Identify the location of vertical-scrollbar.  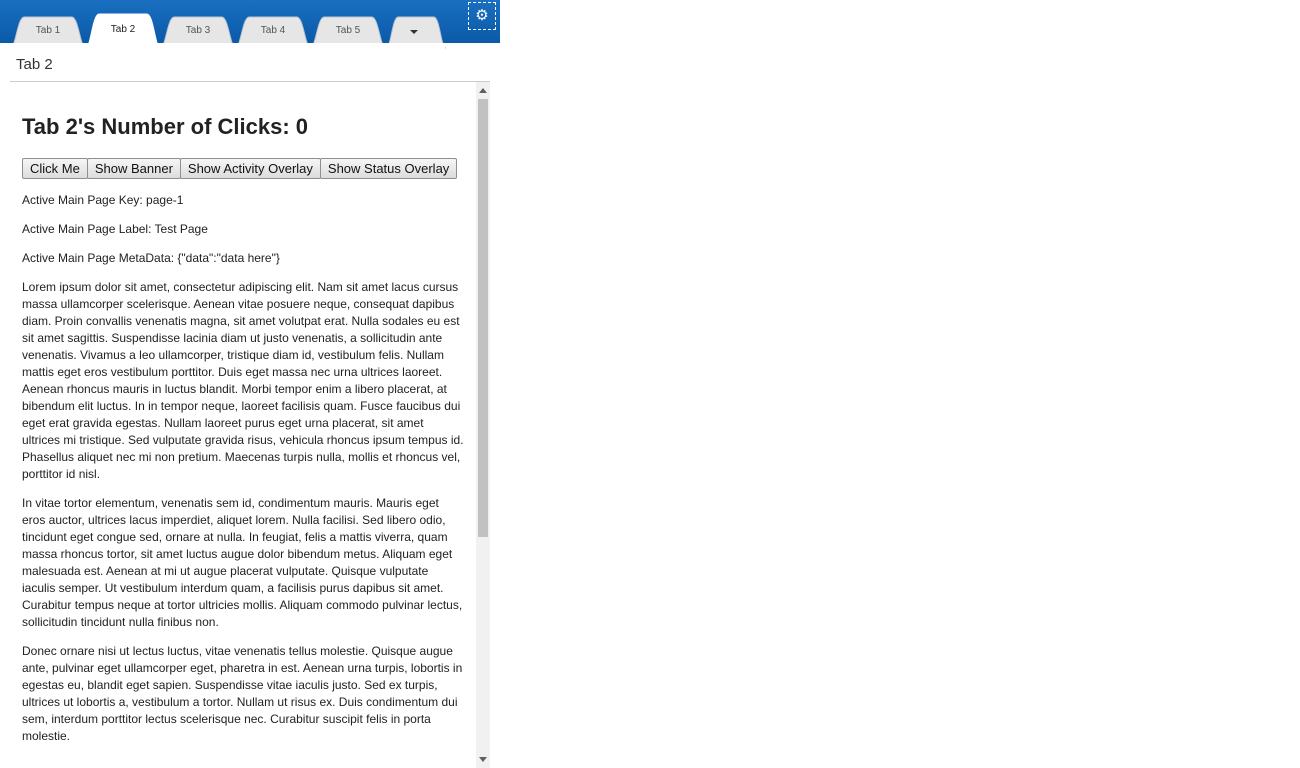
(483, 425).